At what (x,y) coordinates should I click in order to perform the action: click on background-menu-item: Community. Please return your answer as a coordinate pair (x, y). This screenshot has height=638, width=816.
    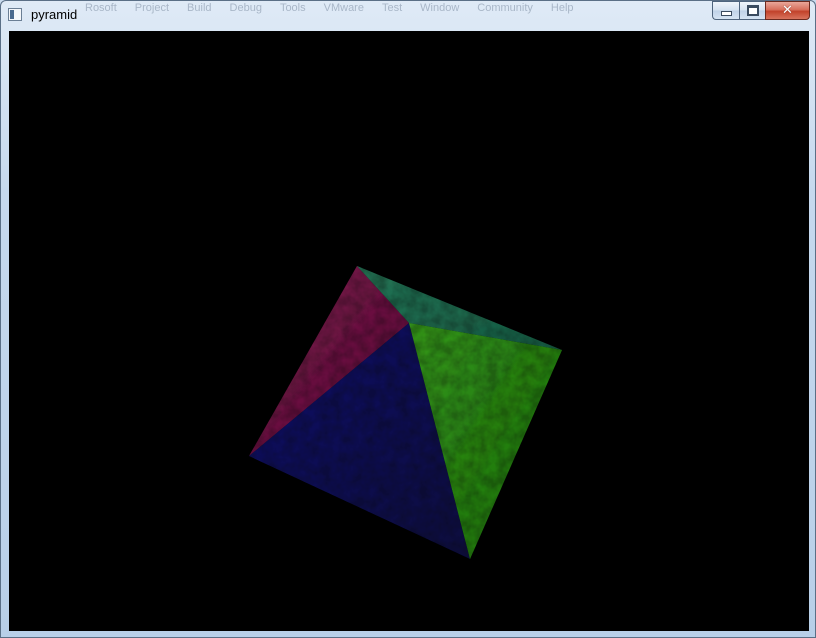
    Looking at the image, I should click on (505, 8).